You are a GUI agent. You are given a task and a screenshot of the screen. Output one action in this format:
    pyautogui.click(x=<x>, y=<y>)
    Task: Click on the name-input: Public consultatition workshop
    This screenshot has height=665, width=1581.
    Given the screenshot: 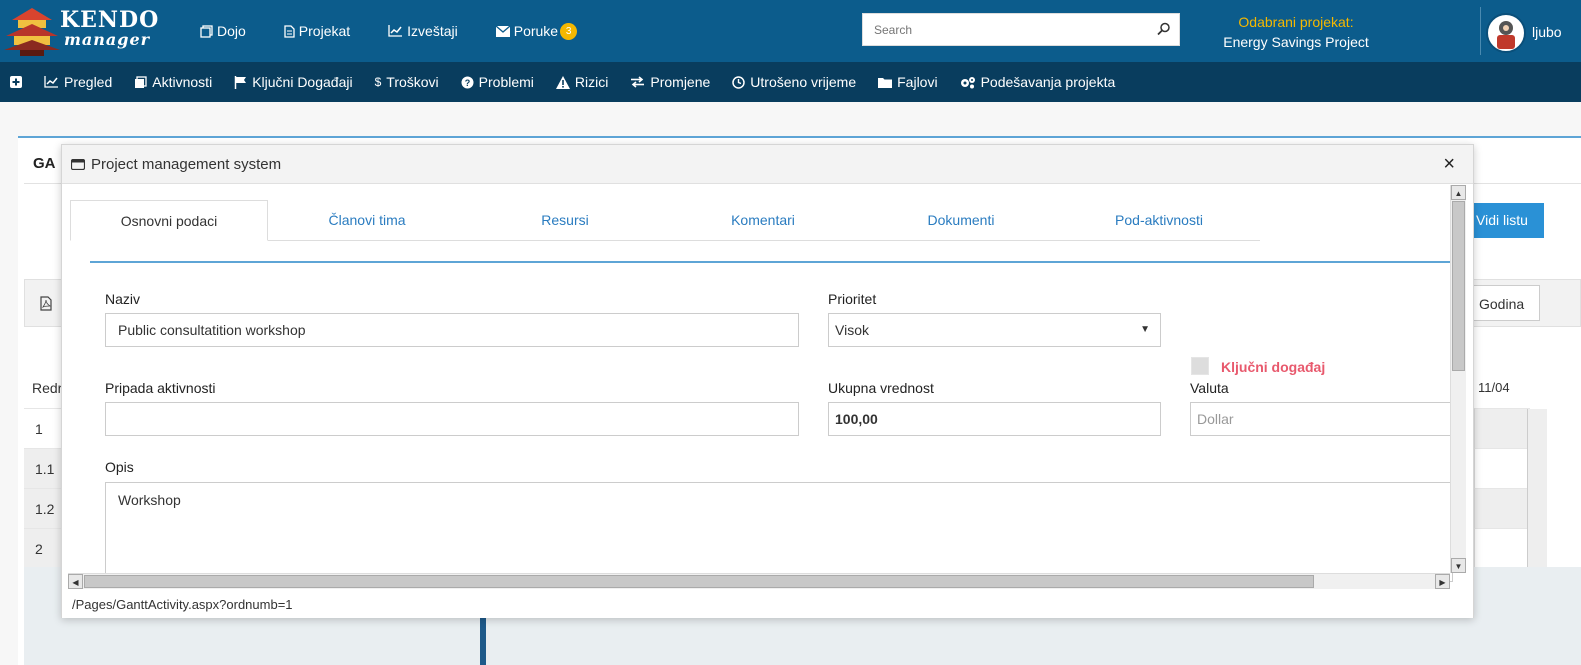 What is the action you would take?
    pyautogui.click(x=452, y=330)
    